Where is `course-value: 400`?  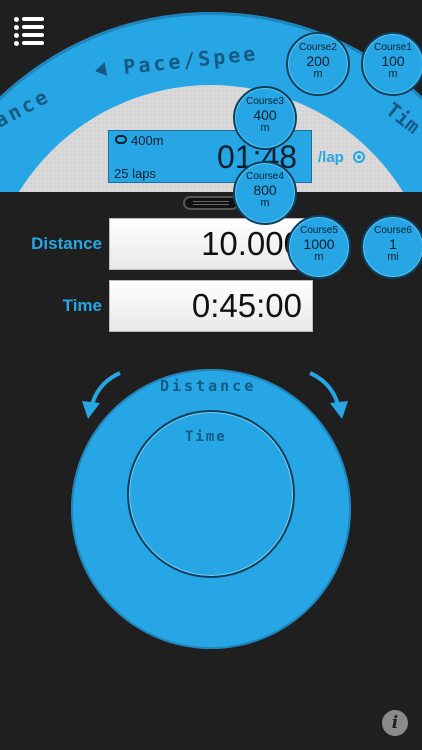 course-value: 400 is located at coordinates (265, 115).